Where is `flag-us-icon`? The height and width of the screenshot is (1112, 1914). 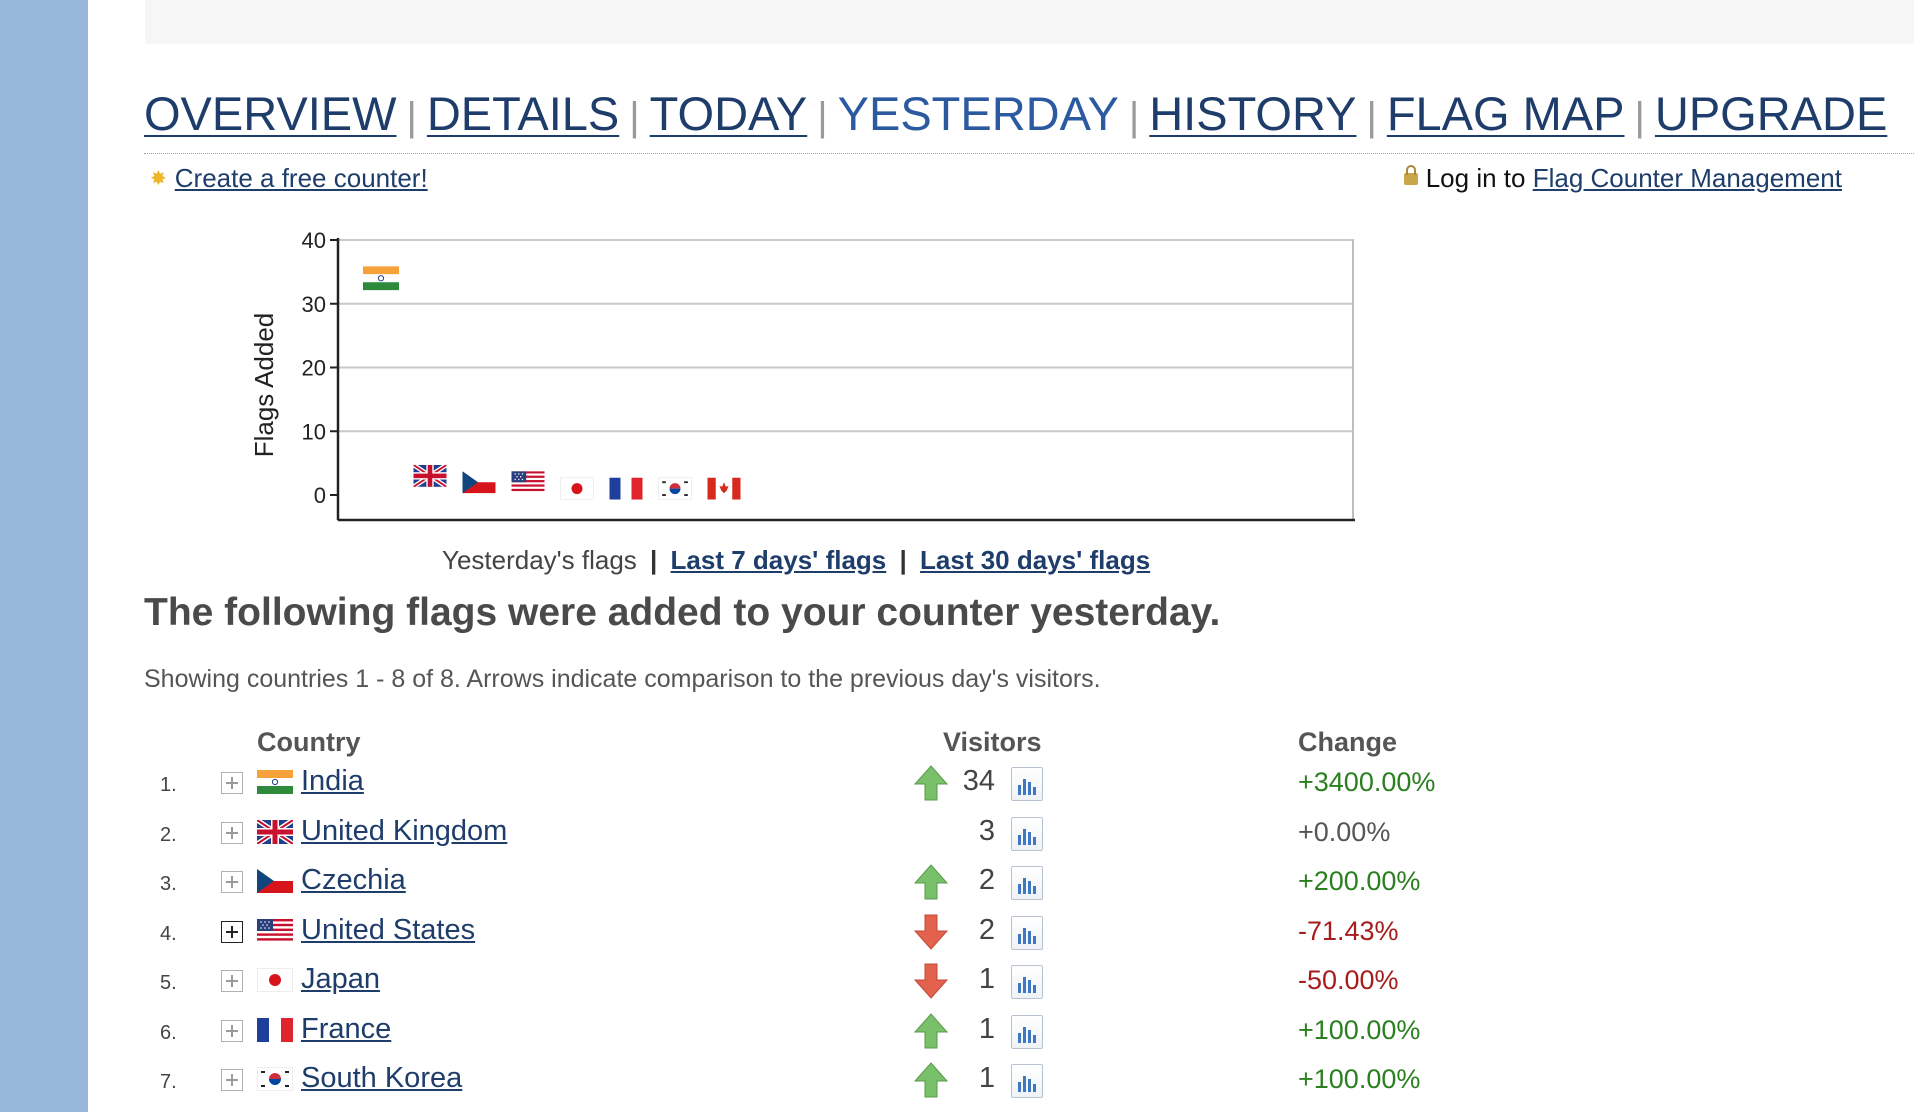 flag-us-icon is located at coordinates (275, 930).